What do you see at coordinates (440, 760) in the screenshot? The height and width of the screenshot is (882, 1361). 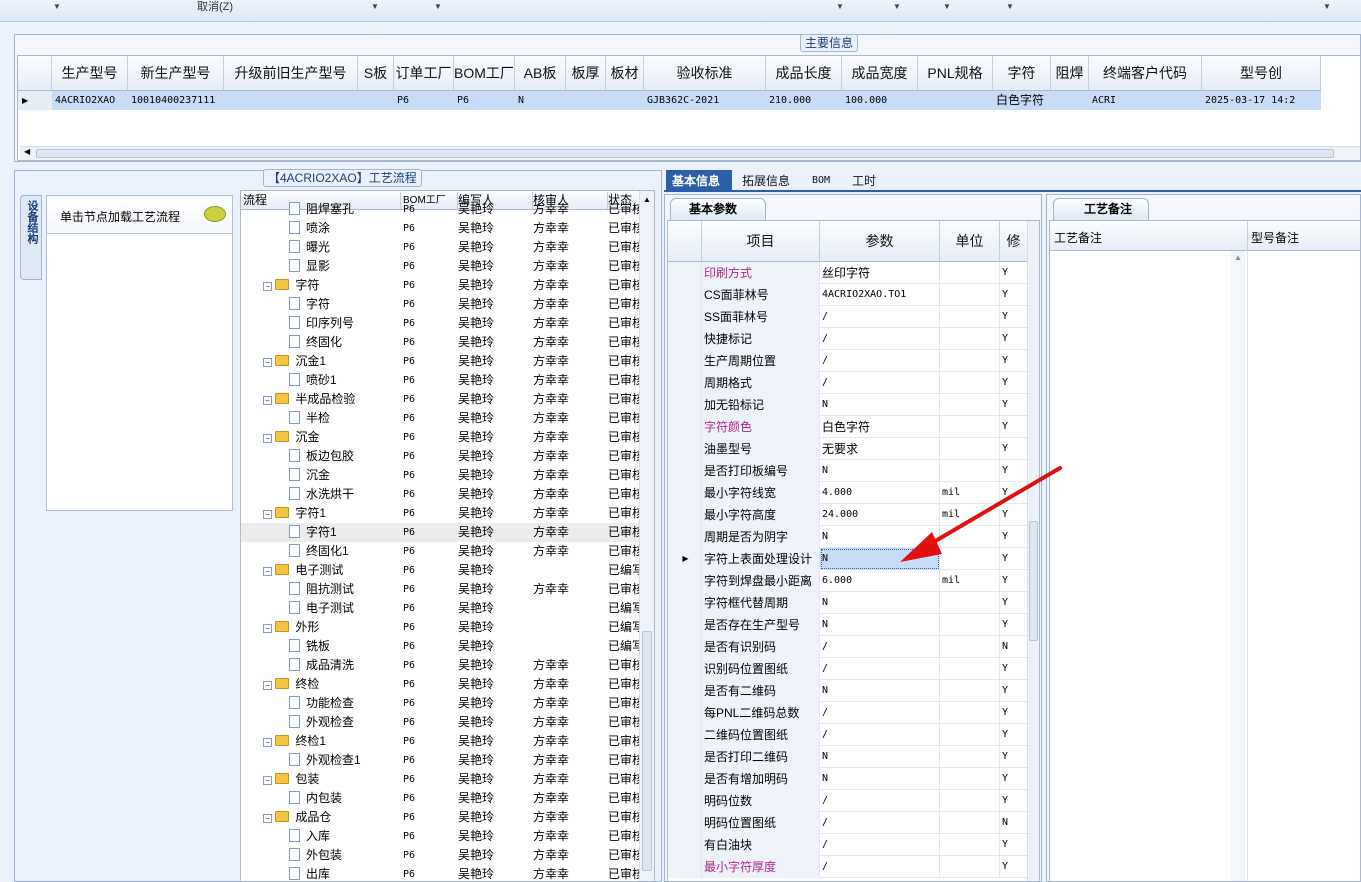 I see `tree-row: 外观检查1 P6 吴艳玲 方幸幸 已审核` at bounding box center [440, 760].